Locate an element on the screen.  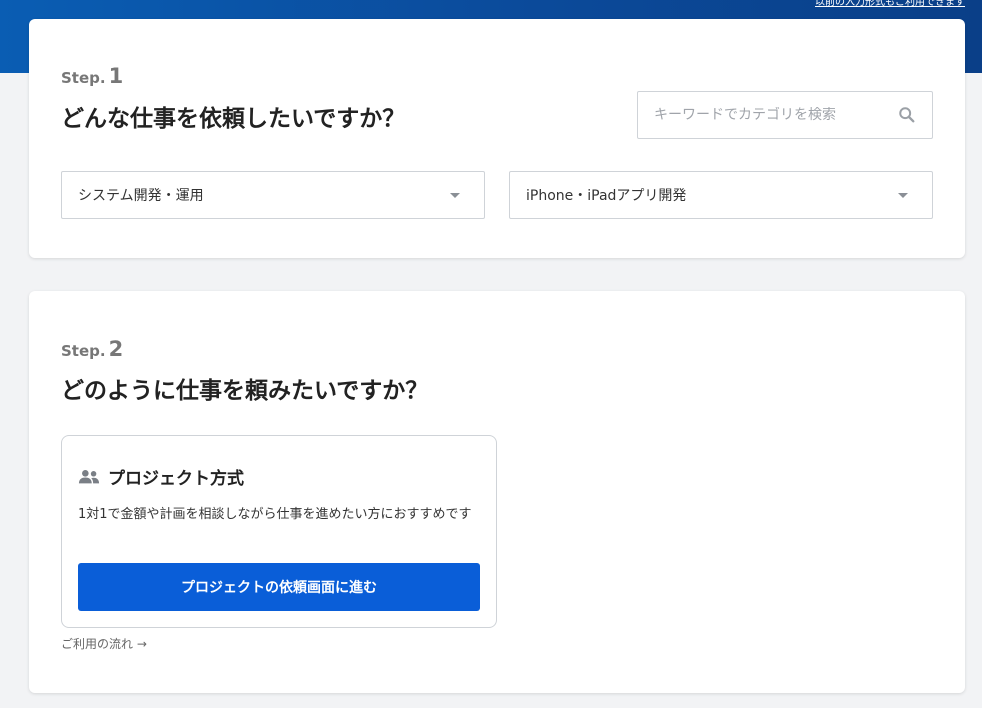
usage-flow-link: ご利用の流れ → is located at coordinates (104, 643).